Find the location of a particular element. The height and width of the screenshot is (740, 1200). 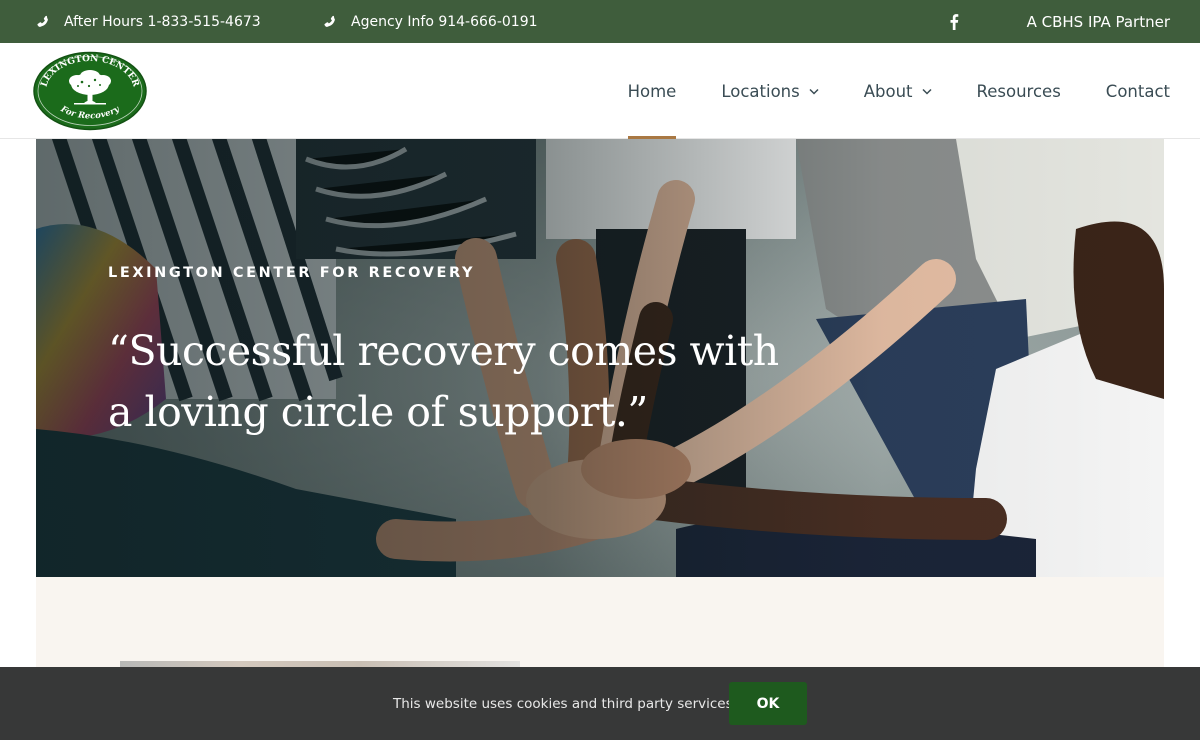

nav-about: About is located at coordinates (898, 91).